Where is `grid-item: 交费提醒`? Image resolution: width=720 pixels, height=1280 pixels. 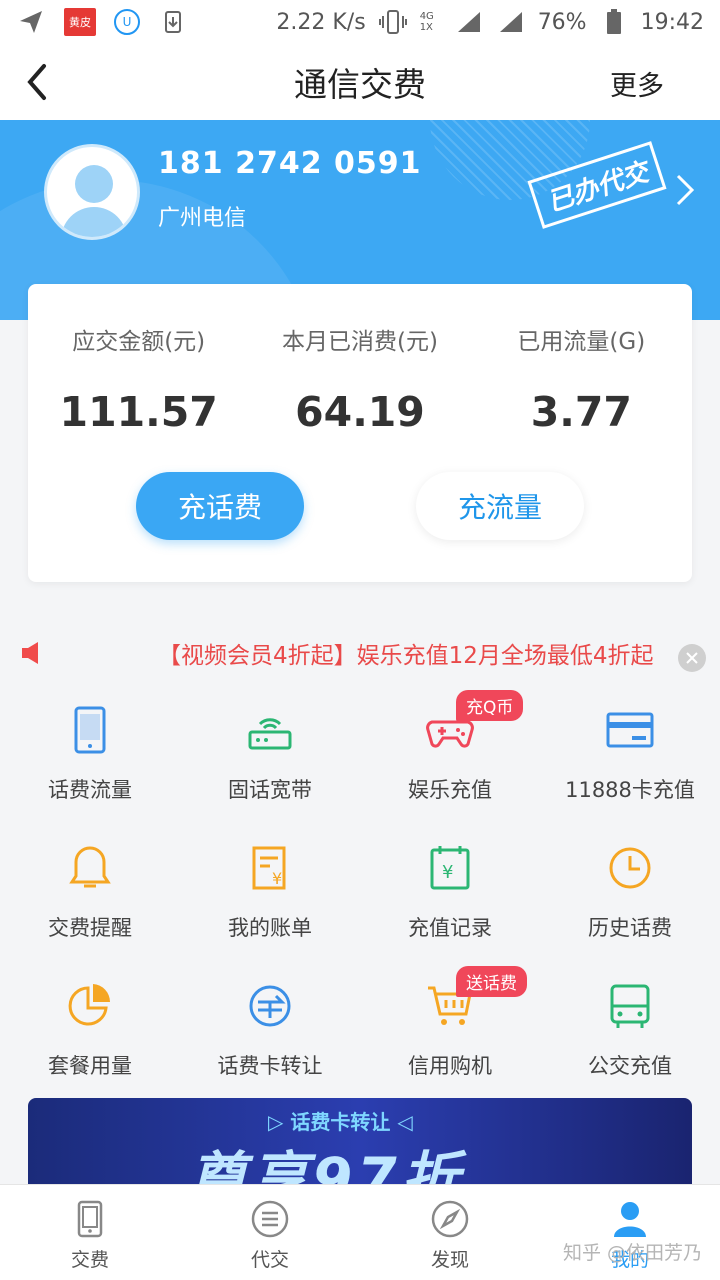 grid-item: 交费提醒 is located at coordinates (90, 897).